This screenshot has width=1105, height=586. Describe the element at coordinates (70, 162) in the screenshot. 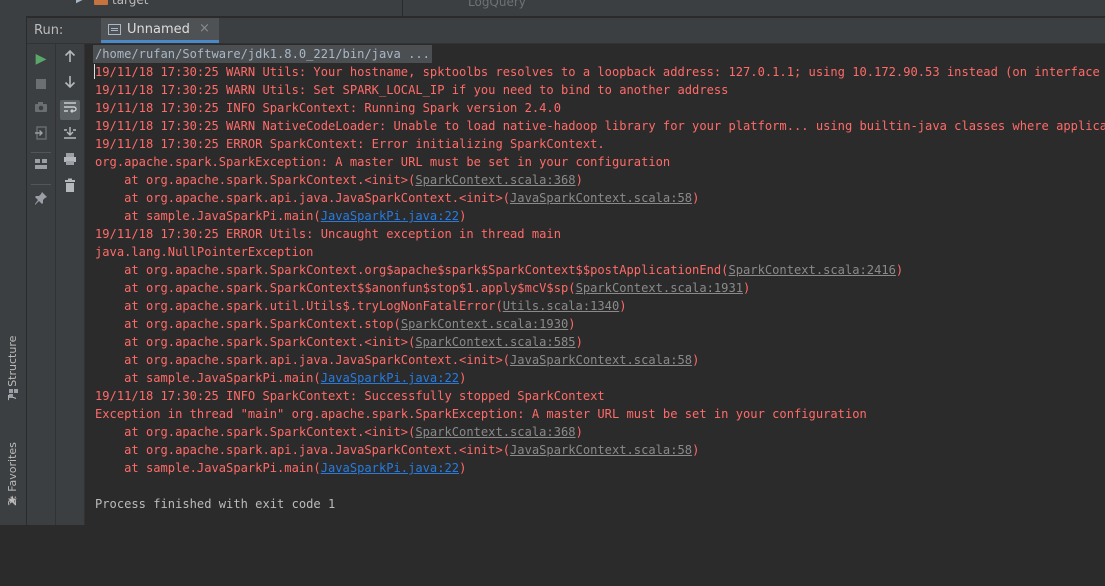

I see `print-icon` at that location.